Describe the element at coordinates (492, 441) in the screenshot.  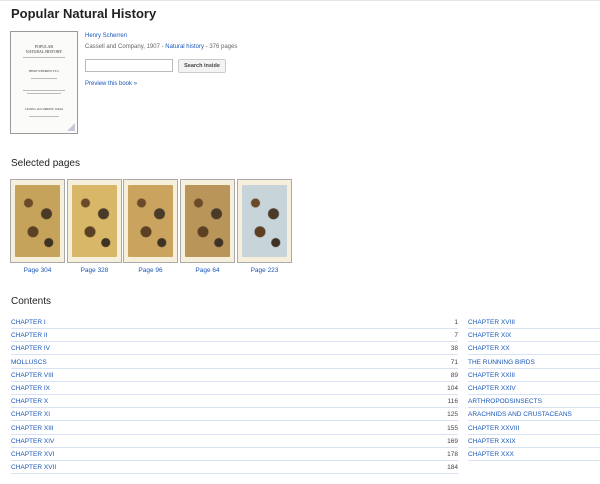
I see `toc-chapter-link: CHAPTER XXIX` at that location.